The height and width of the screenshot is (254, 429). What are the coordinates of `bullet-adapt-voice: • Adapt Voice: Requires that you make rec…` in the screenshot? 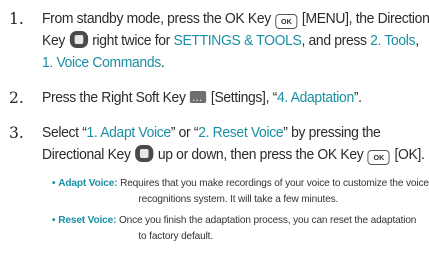 It's located at (240, 190).